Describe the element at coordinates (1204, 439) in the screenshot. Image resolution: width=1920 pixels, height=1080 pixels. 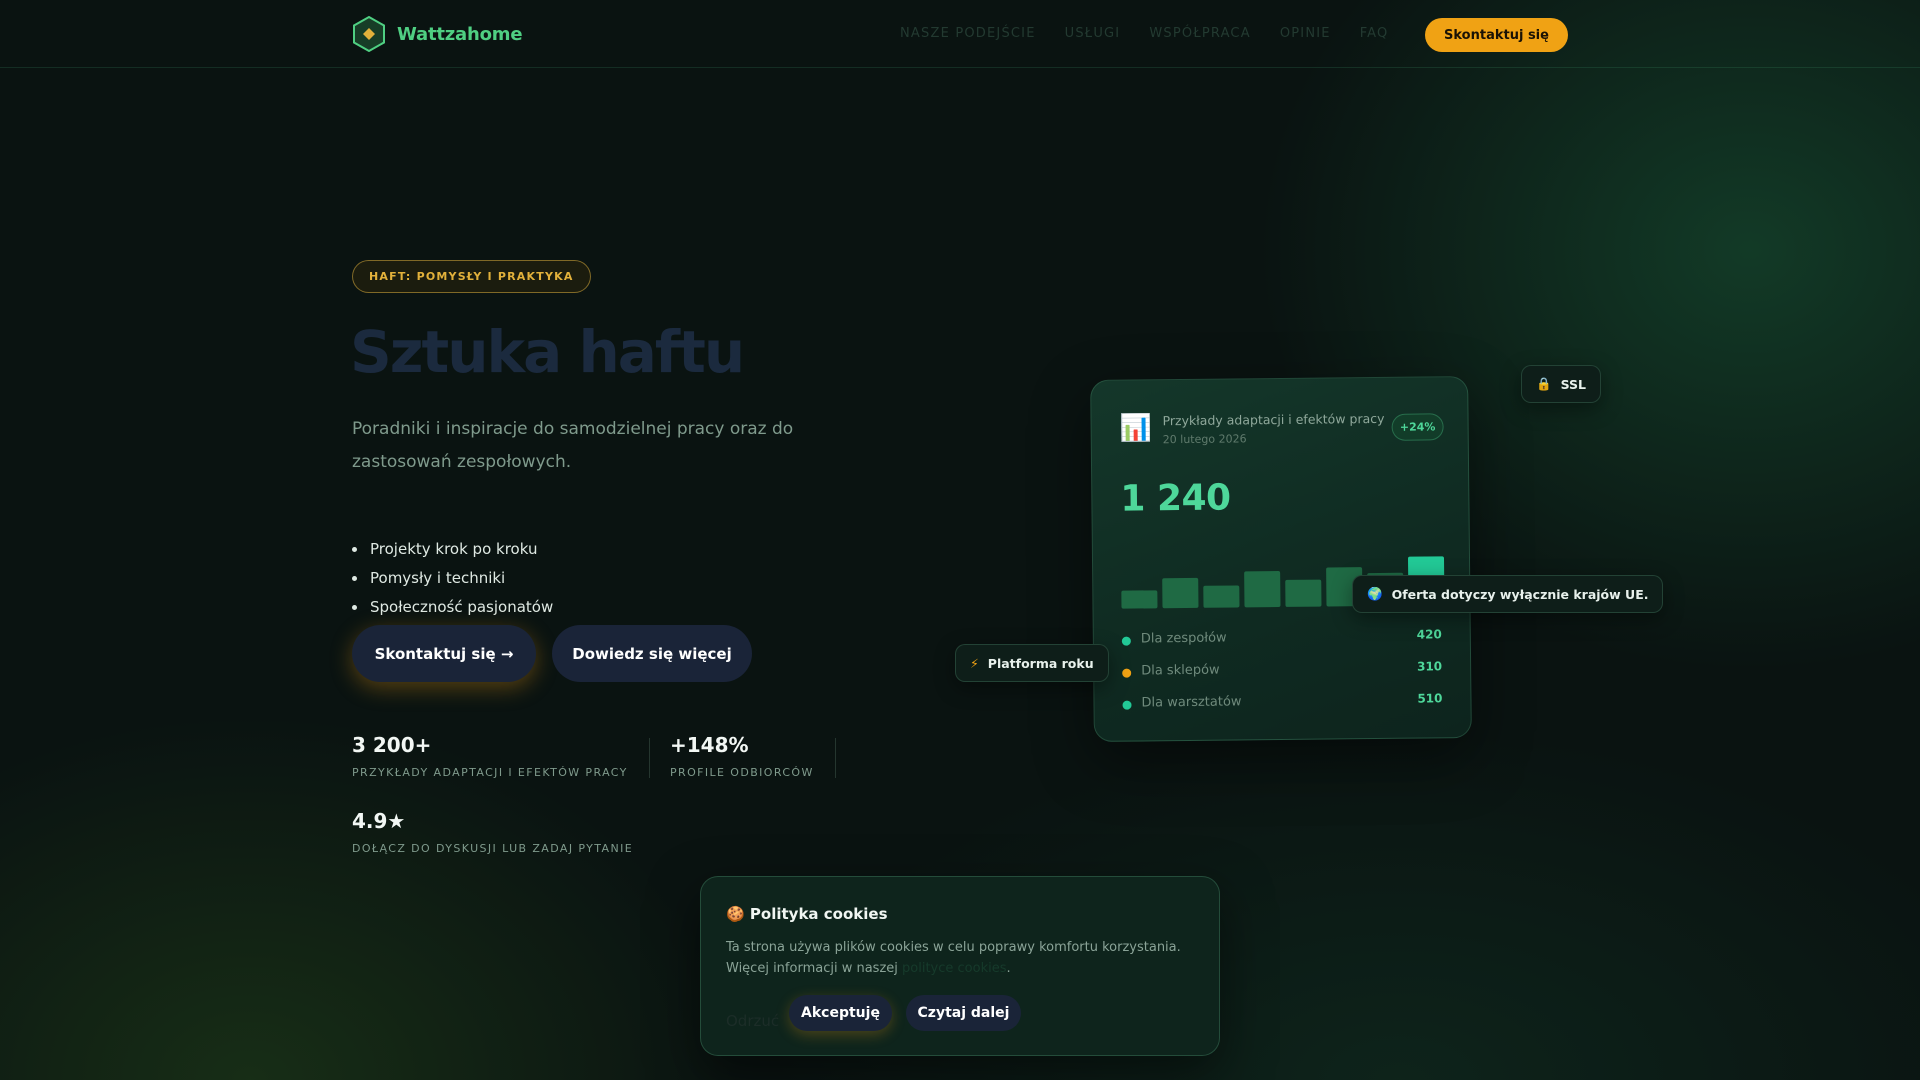
I see `card-date: 20 lutego 2026` at that location.